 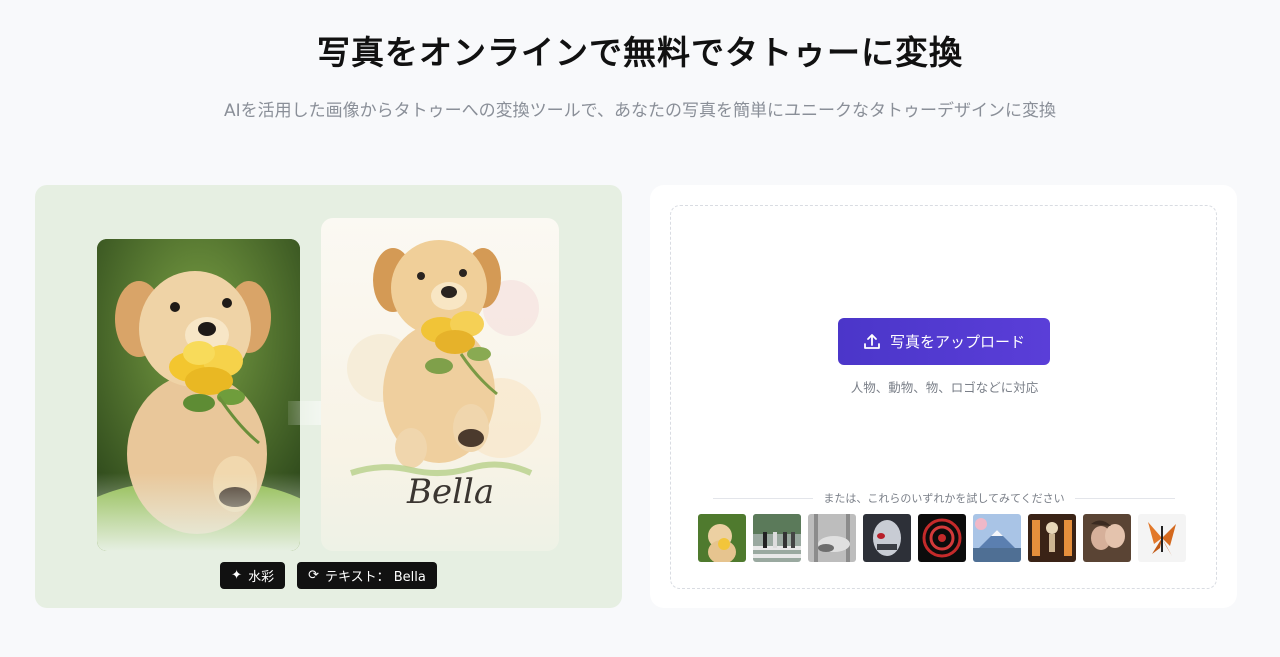 I want to click on puppy-photo-illustration, so click(x=198, y=395).